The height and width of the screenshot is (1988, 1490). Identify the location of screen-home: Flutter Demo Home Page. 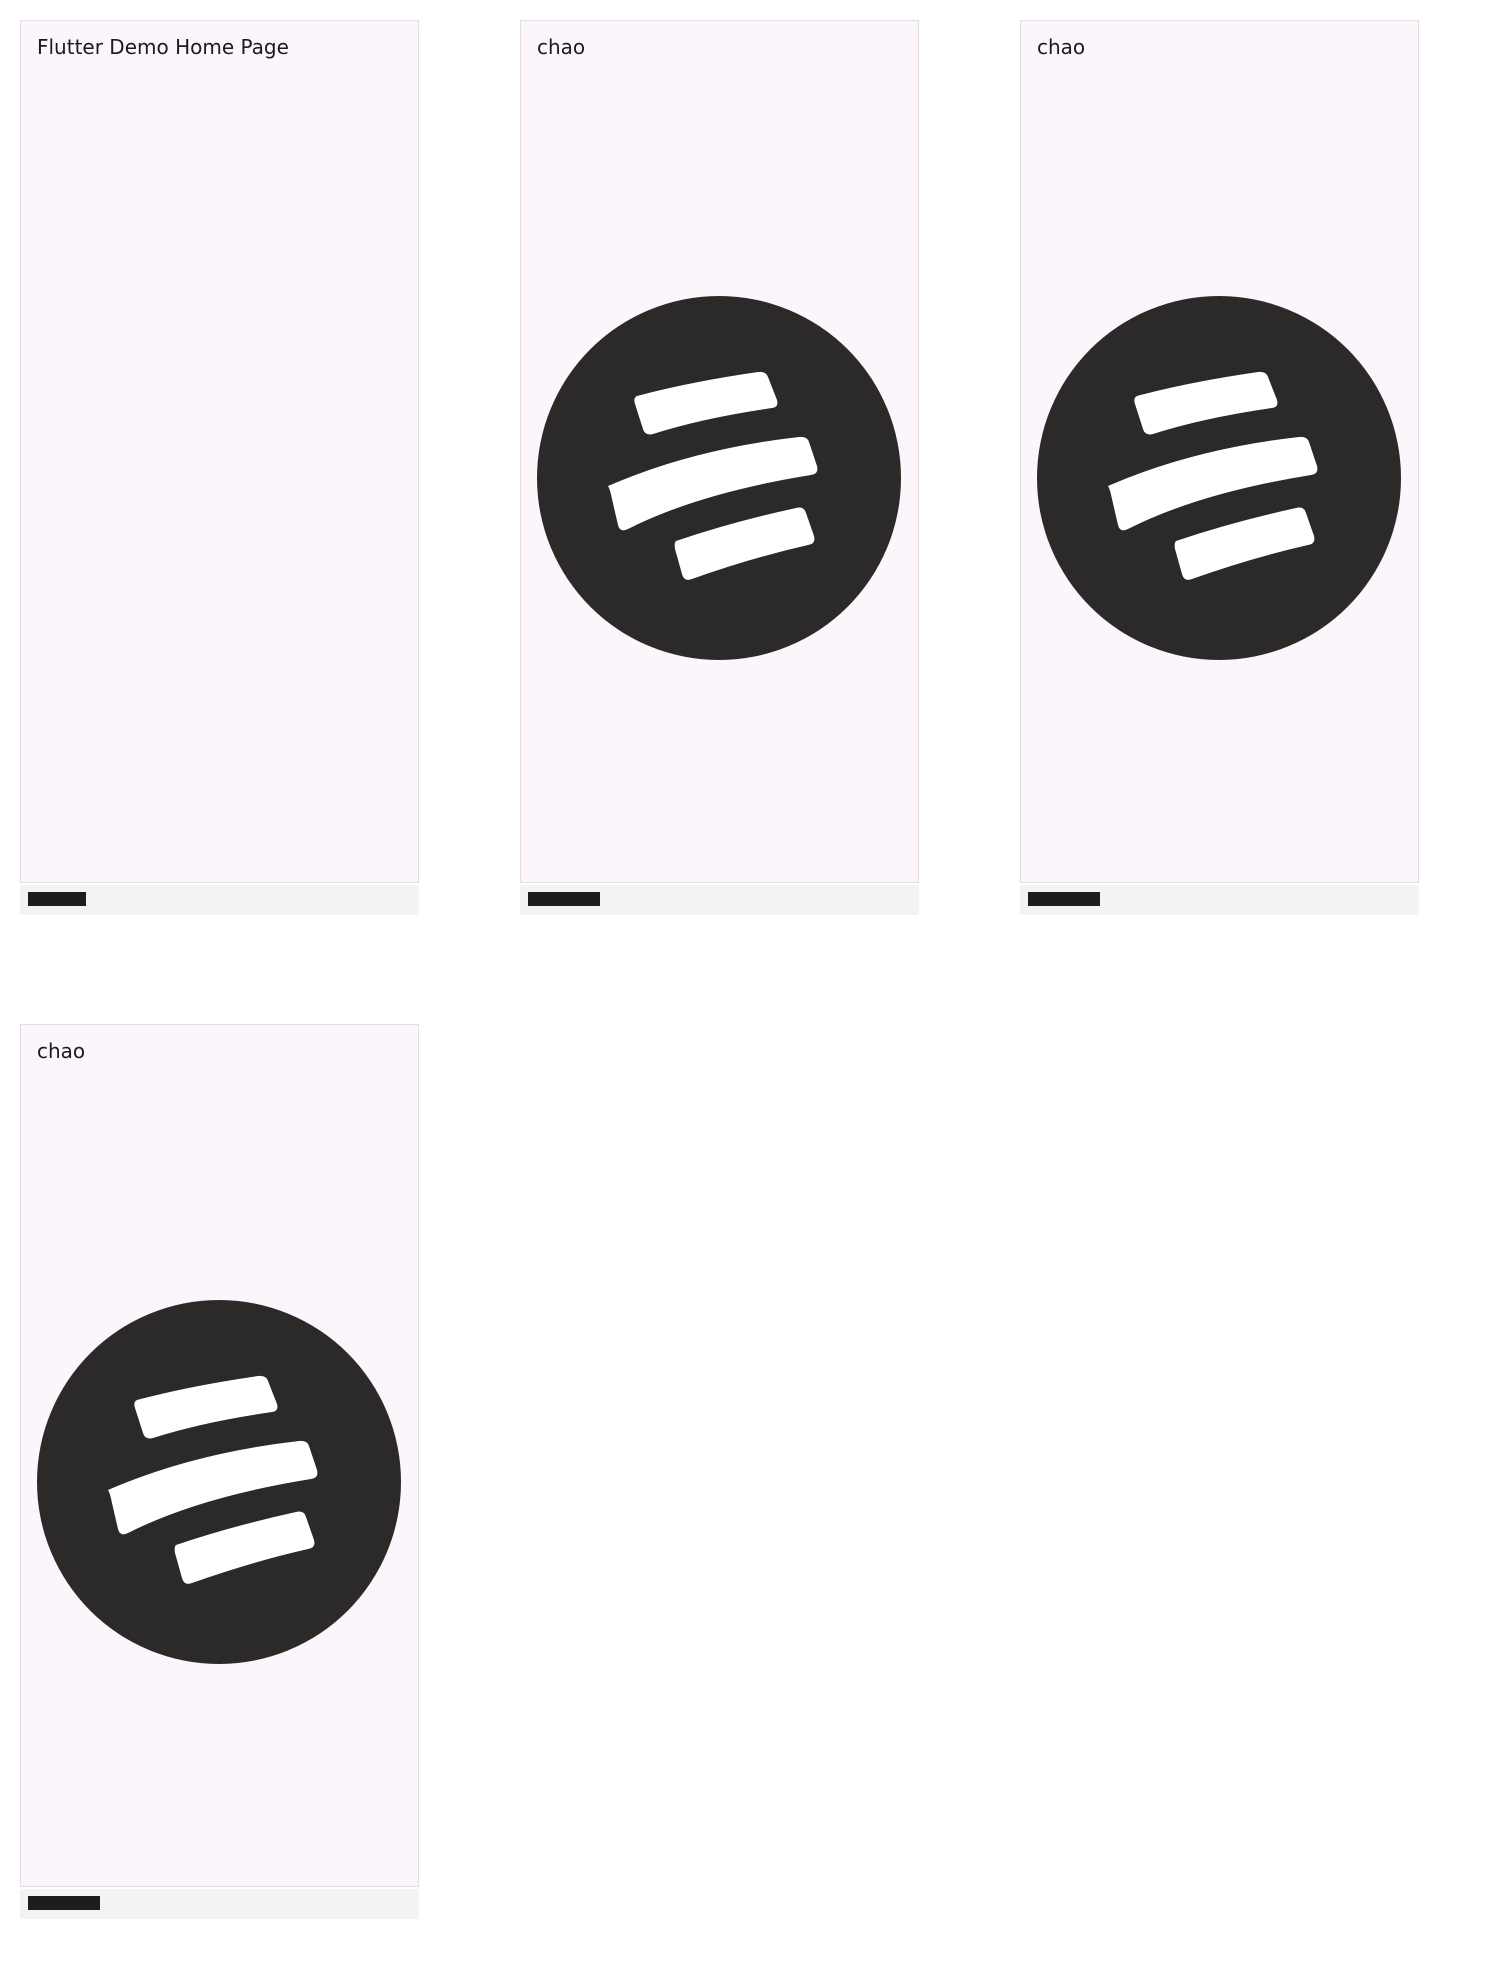
(219, 467).